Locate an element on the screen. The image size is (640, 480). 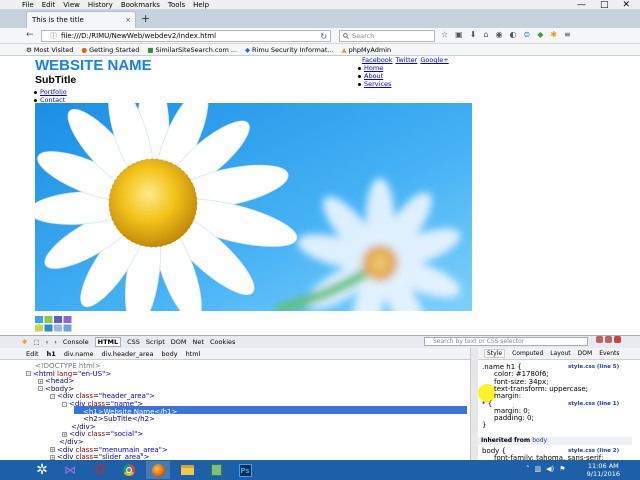
google-plus-link: Google+ is located at coordinates (434, 60).